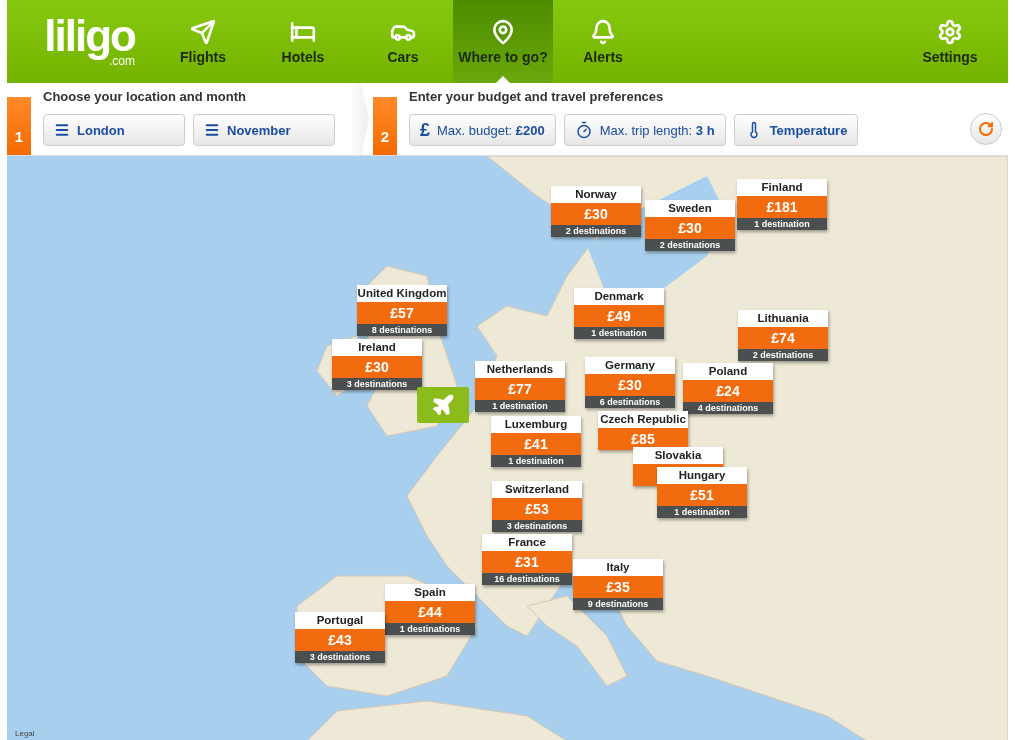 This screenshot has height=740, width=1015. I want to click on nav-tab: Hotels, so click(303, 41).